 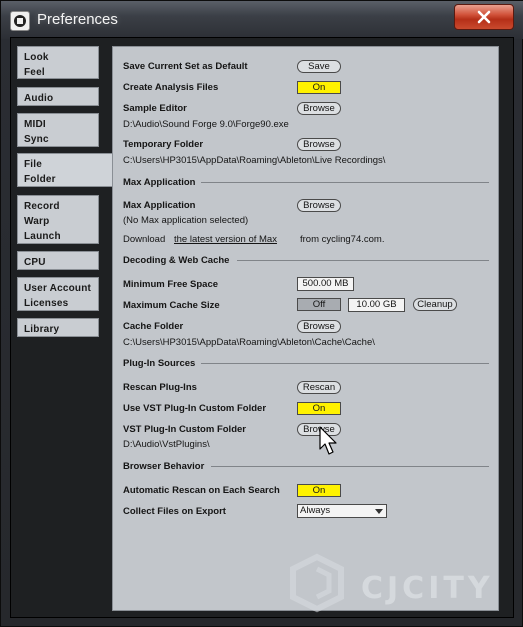 What do you see at coordinates (171, 305) in the screenshot?
I see `max-cache-size-label: Maximum Cache Size` at bounding box center [171, 305].